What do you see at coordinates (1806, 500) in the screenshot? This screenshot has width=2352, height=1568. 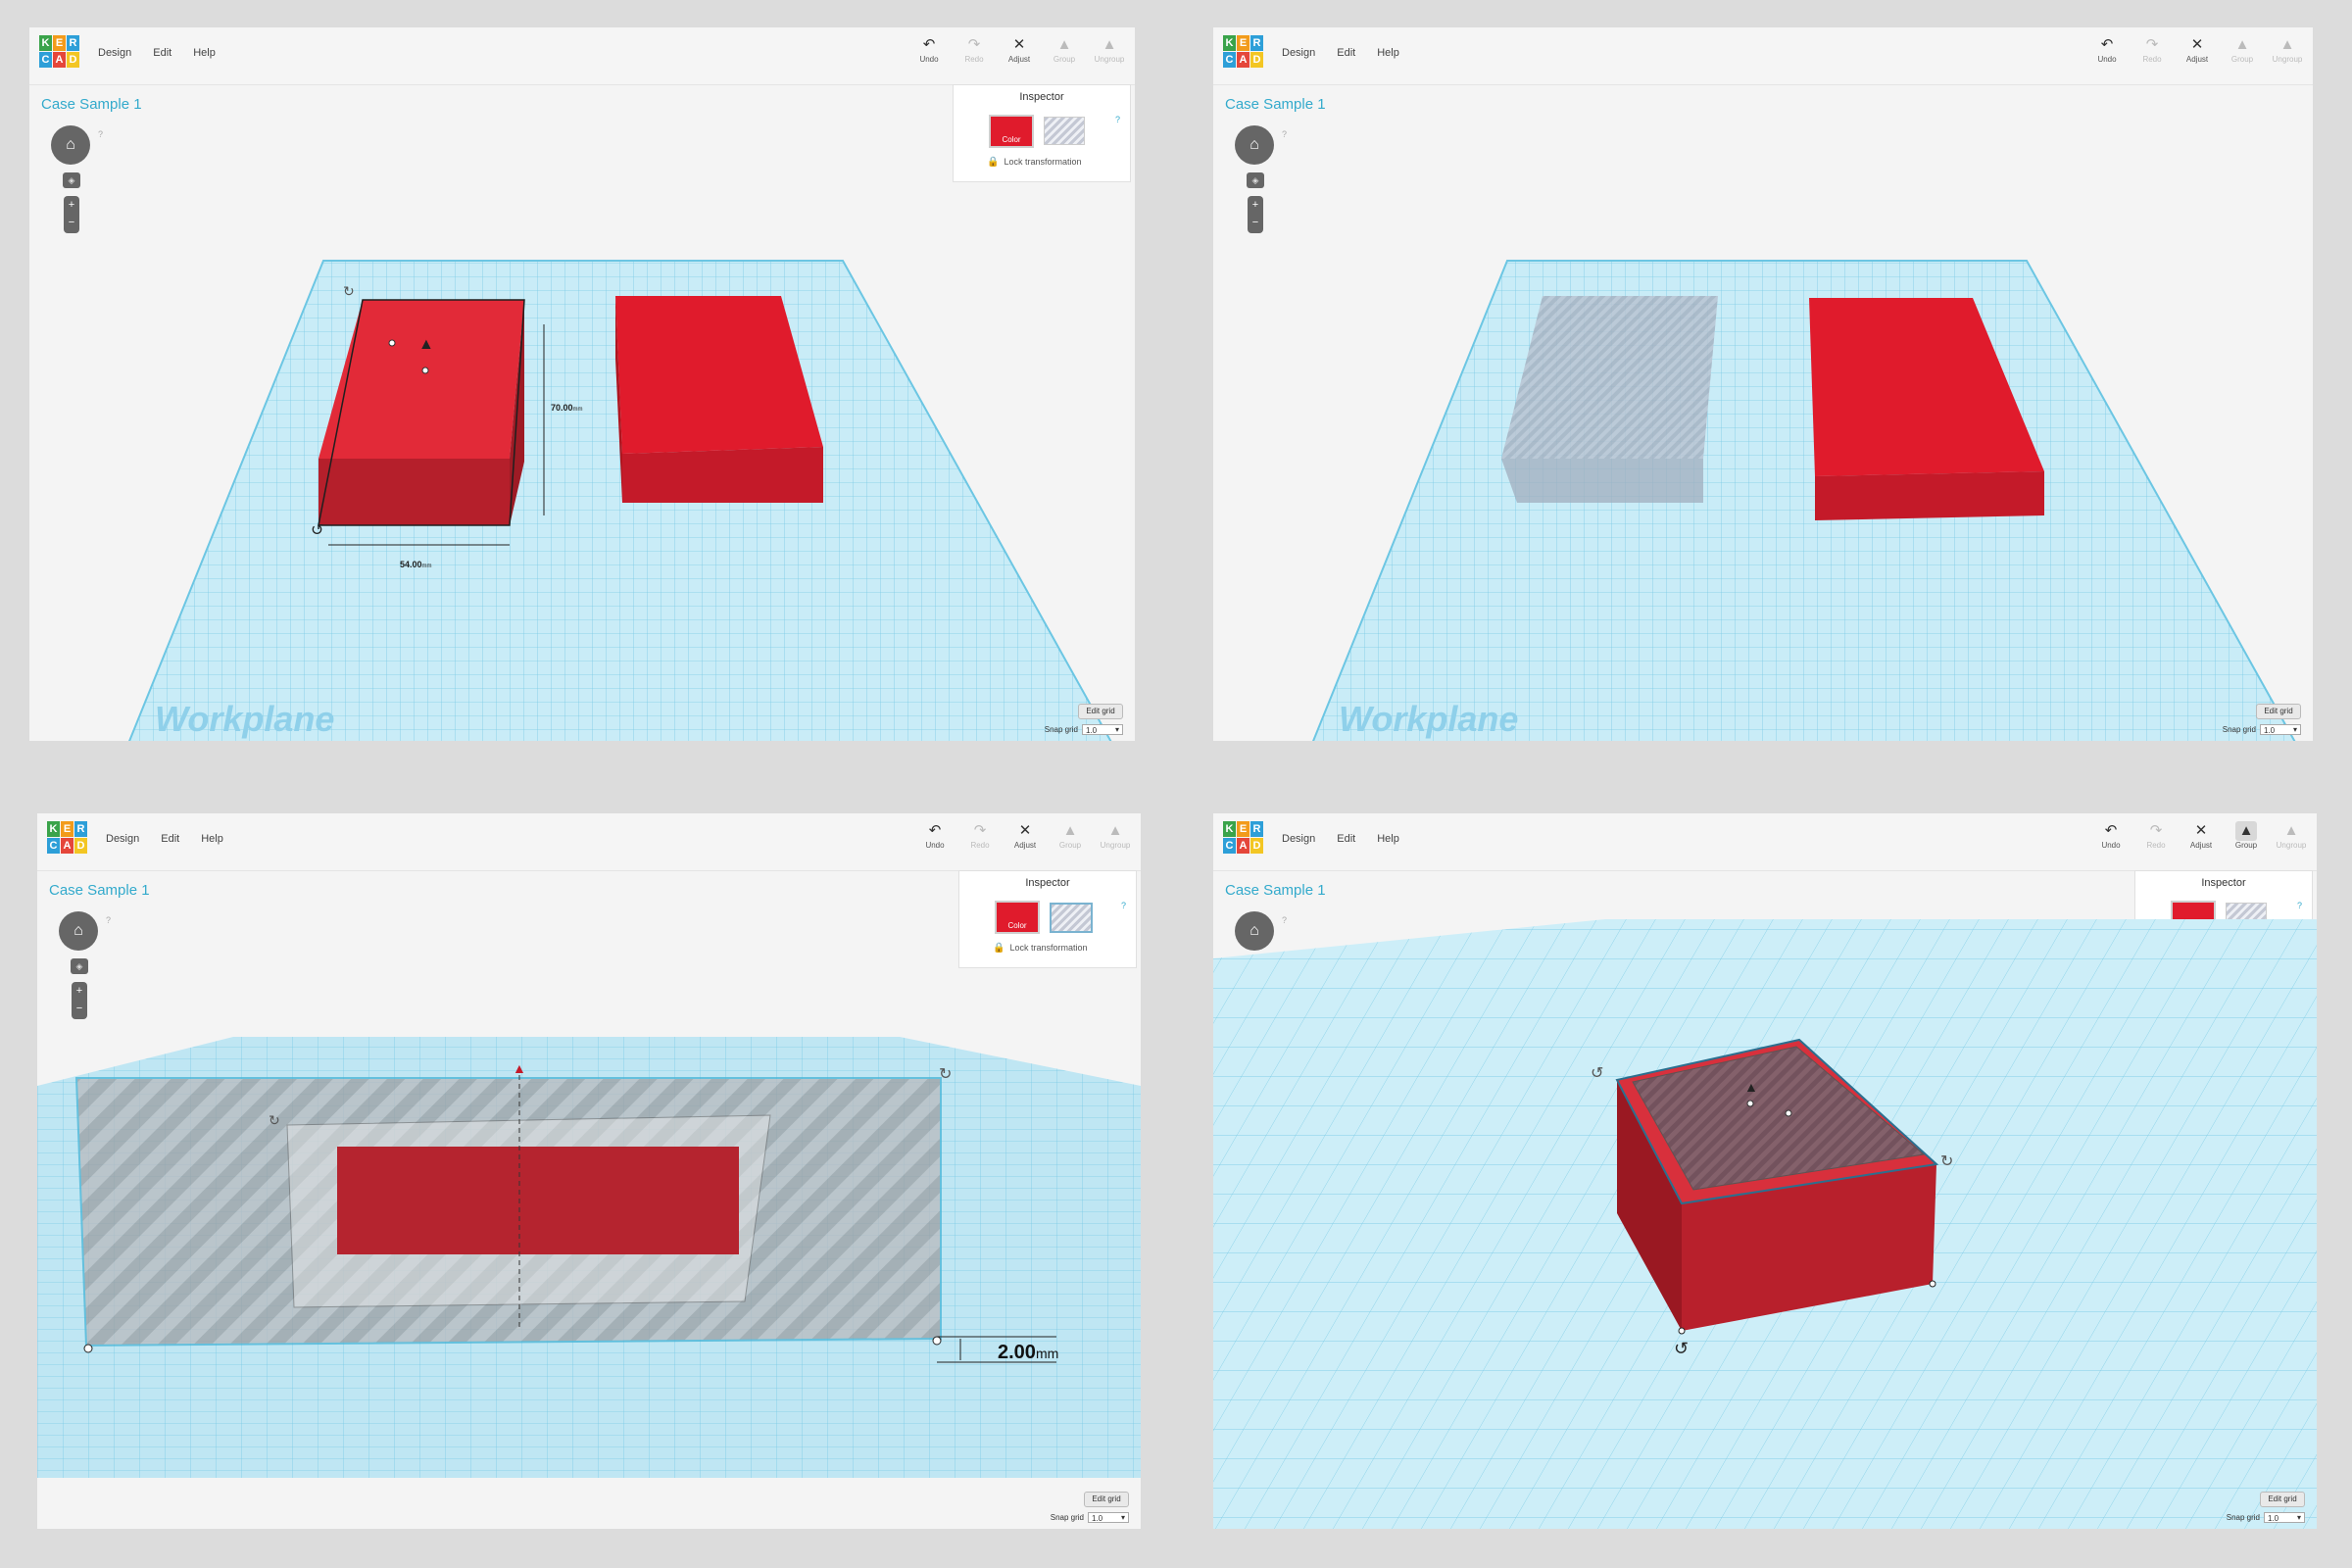 I see `workplane-grid` at bounding box center [1806, 500].